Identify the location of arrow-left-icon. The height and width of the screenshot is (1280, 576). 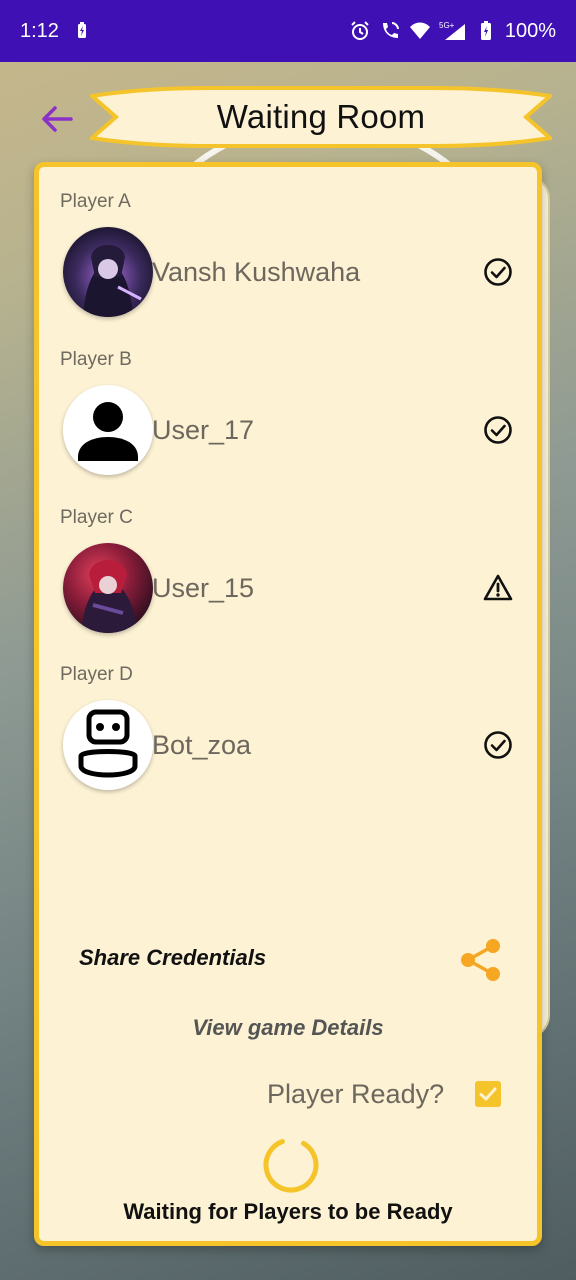
(57, 119).